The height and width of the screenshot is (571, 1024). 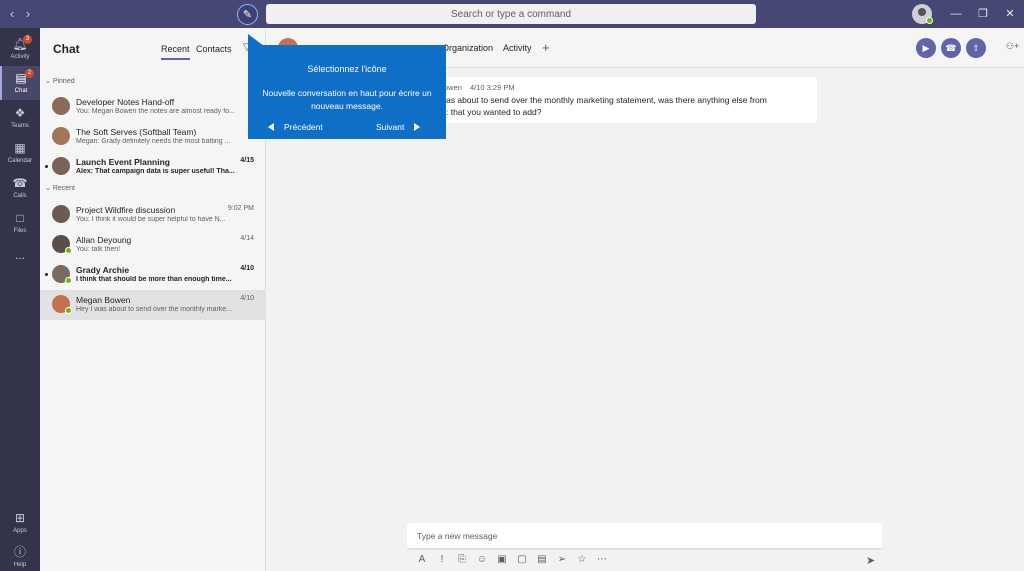 I want to click on recent-label: Recent, so click(x=63, y=188).